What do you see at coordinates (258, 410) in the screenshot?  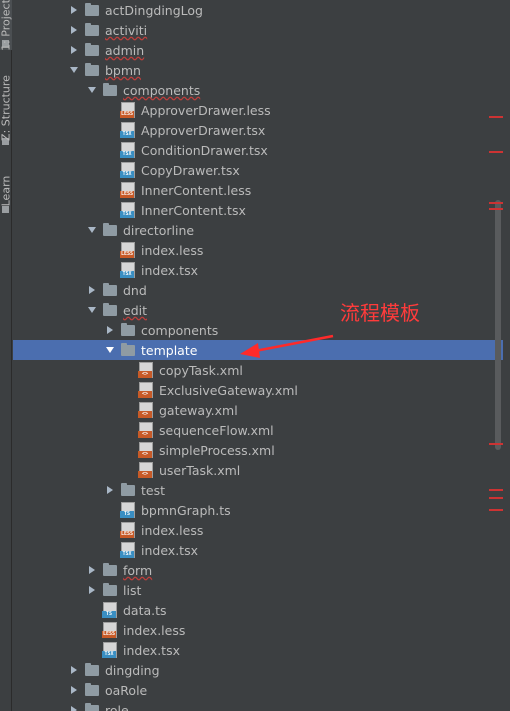 I see `tree-file-row: <> gateway.xml` at bounding box center [258, 410].